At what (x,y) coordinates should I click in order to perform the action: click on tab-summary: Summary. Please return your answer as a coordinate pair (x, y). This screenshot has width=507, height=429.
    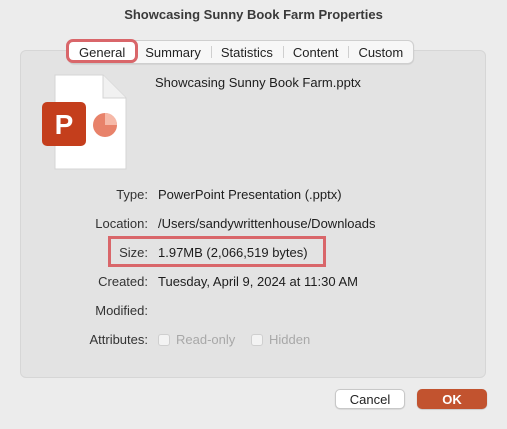
    Looking at the image, I should click on (173, 52).